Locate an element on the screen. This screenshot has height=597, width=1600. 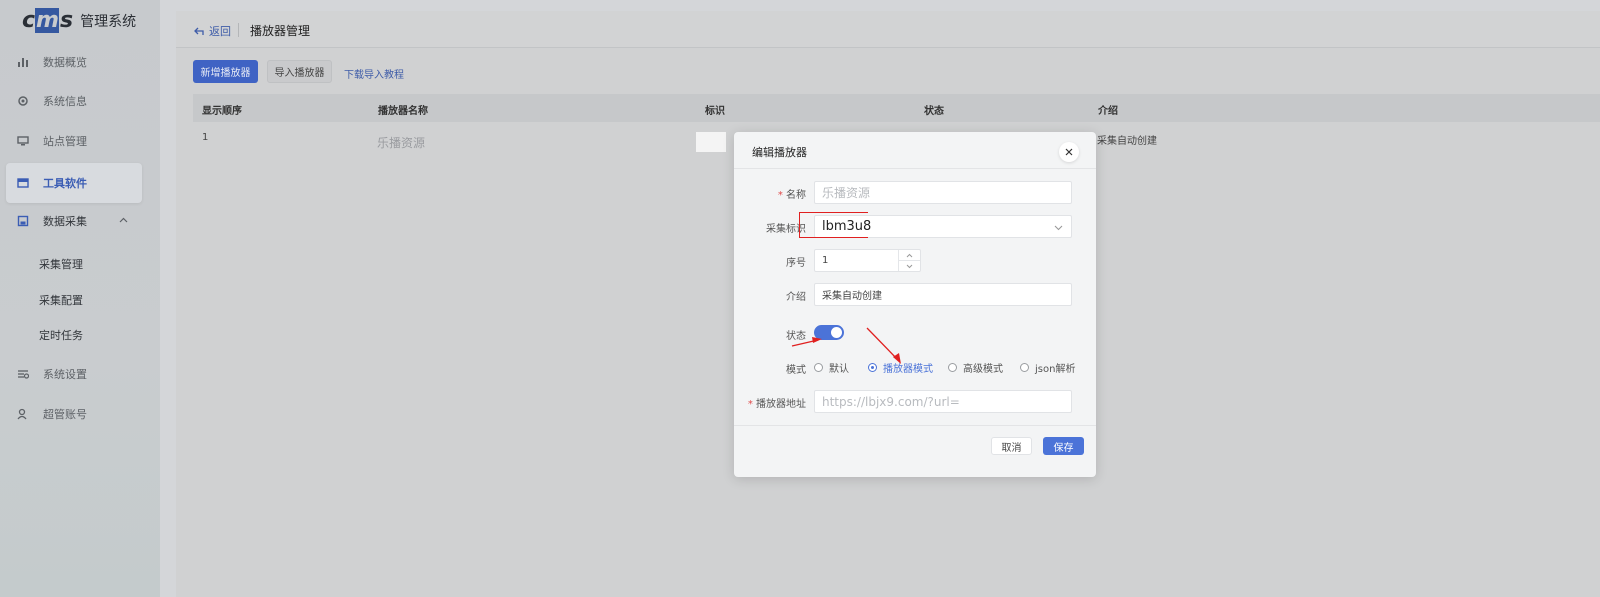
bar-chart-icon is located at coordinates (23, 62).